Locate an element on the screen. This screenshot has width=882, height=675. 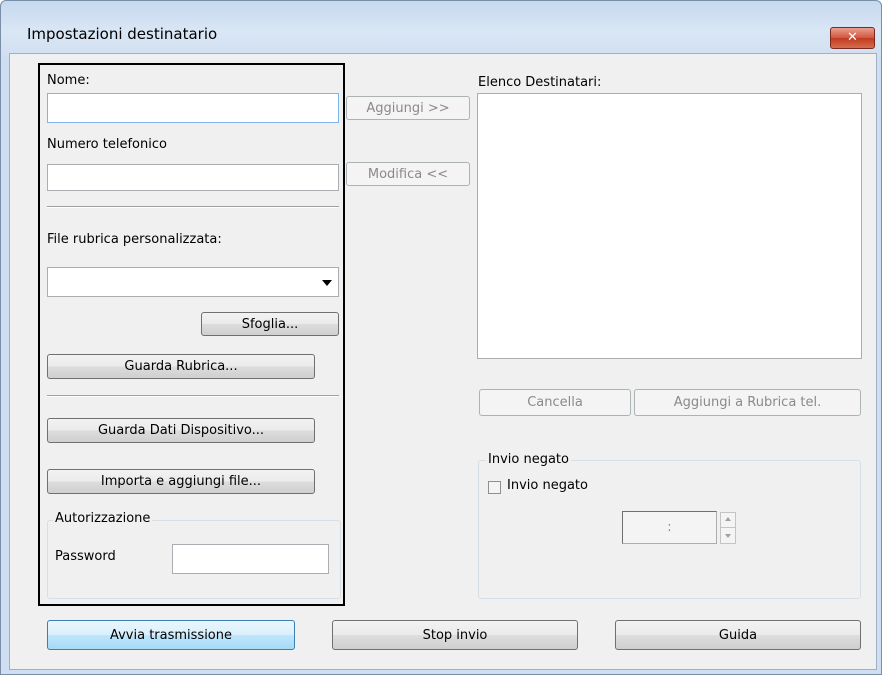
time-field: : is located at coordinates (669, 527).